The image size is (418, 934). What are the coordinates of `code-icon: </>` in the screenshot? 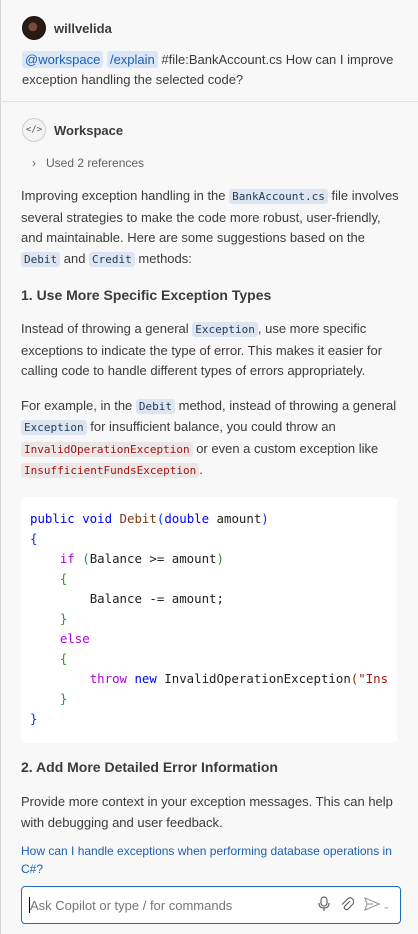 It's located at (34, 130).